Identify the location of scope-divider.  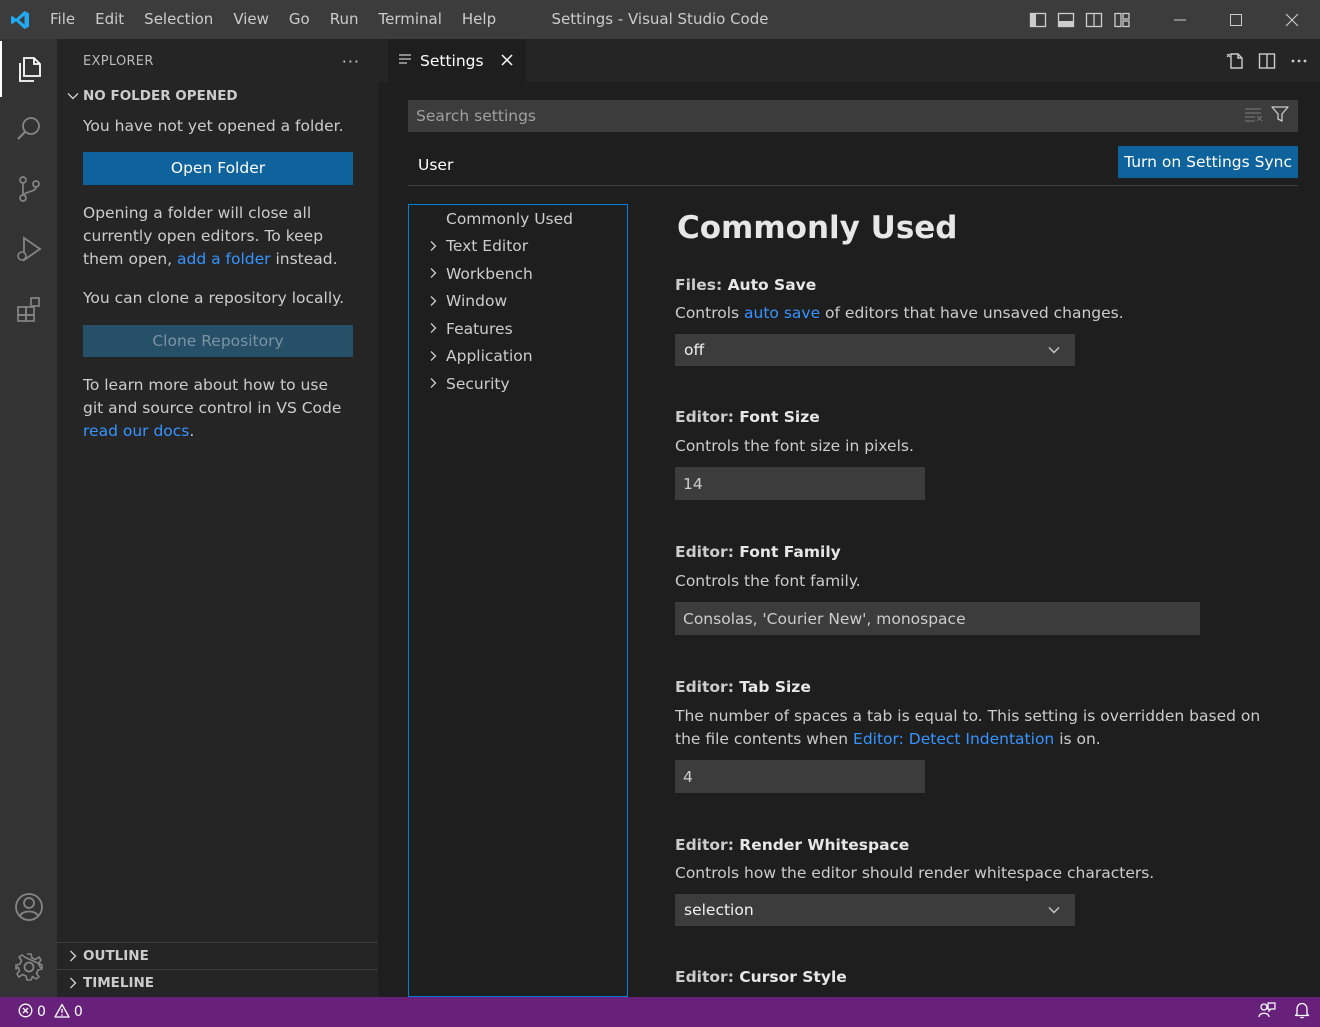
(853, 185).